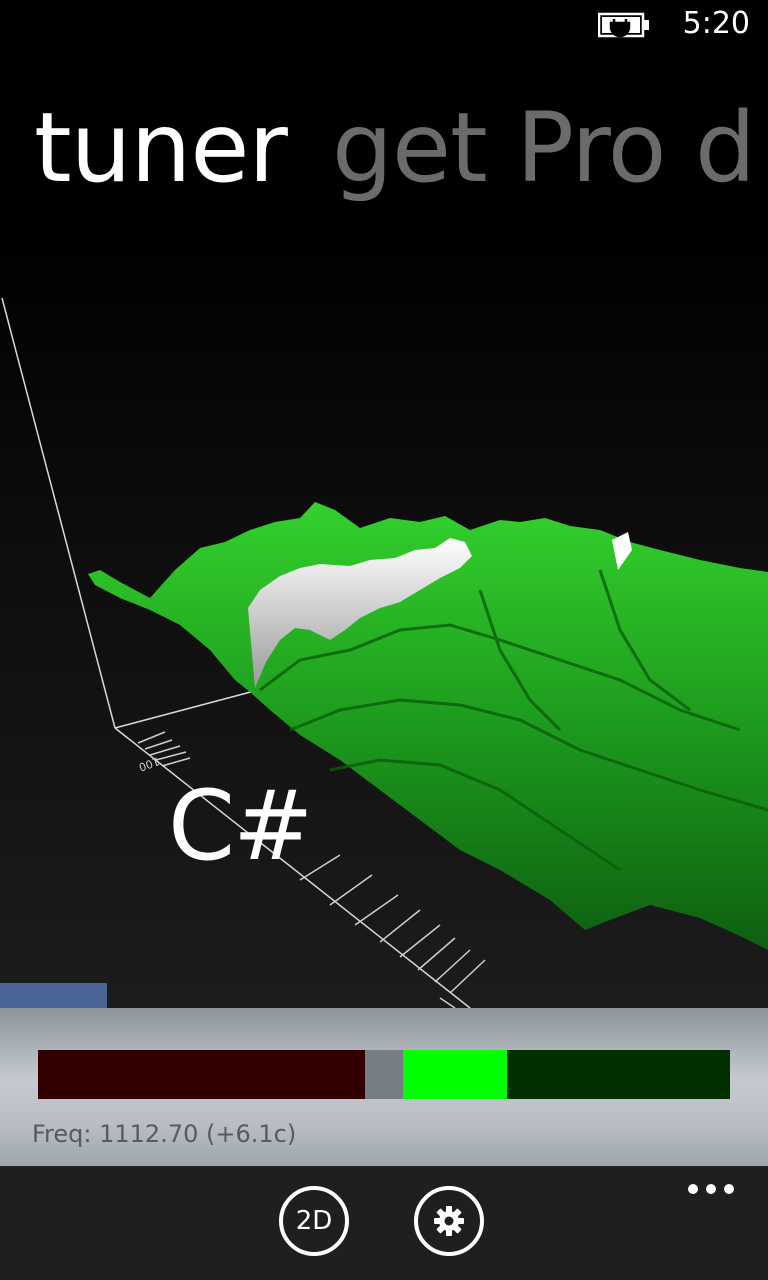 This screenshot has width=768, height=1280. I want to click on settings-button, so click(449, 1221).